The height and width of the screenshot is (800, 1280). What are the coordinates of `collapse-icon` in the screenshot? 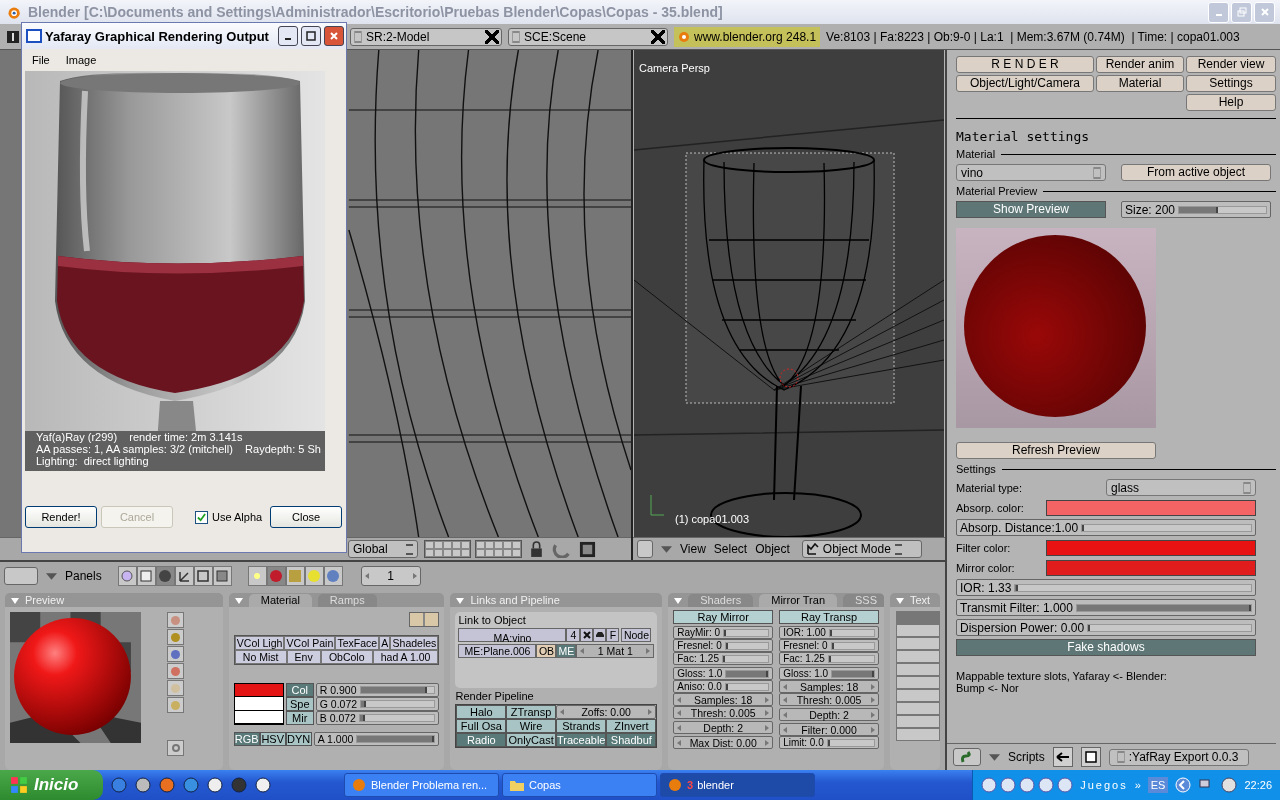 It's located at (666, 549).